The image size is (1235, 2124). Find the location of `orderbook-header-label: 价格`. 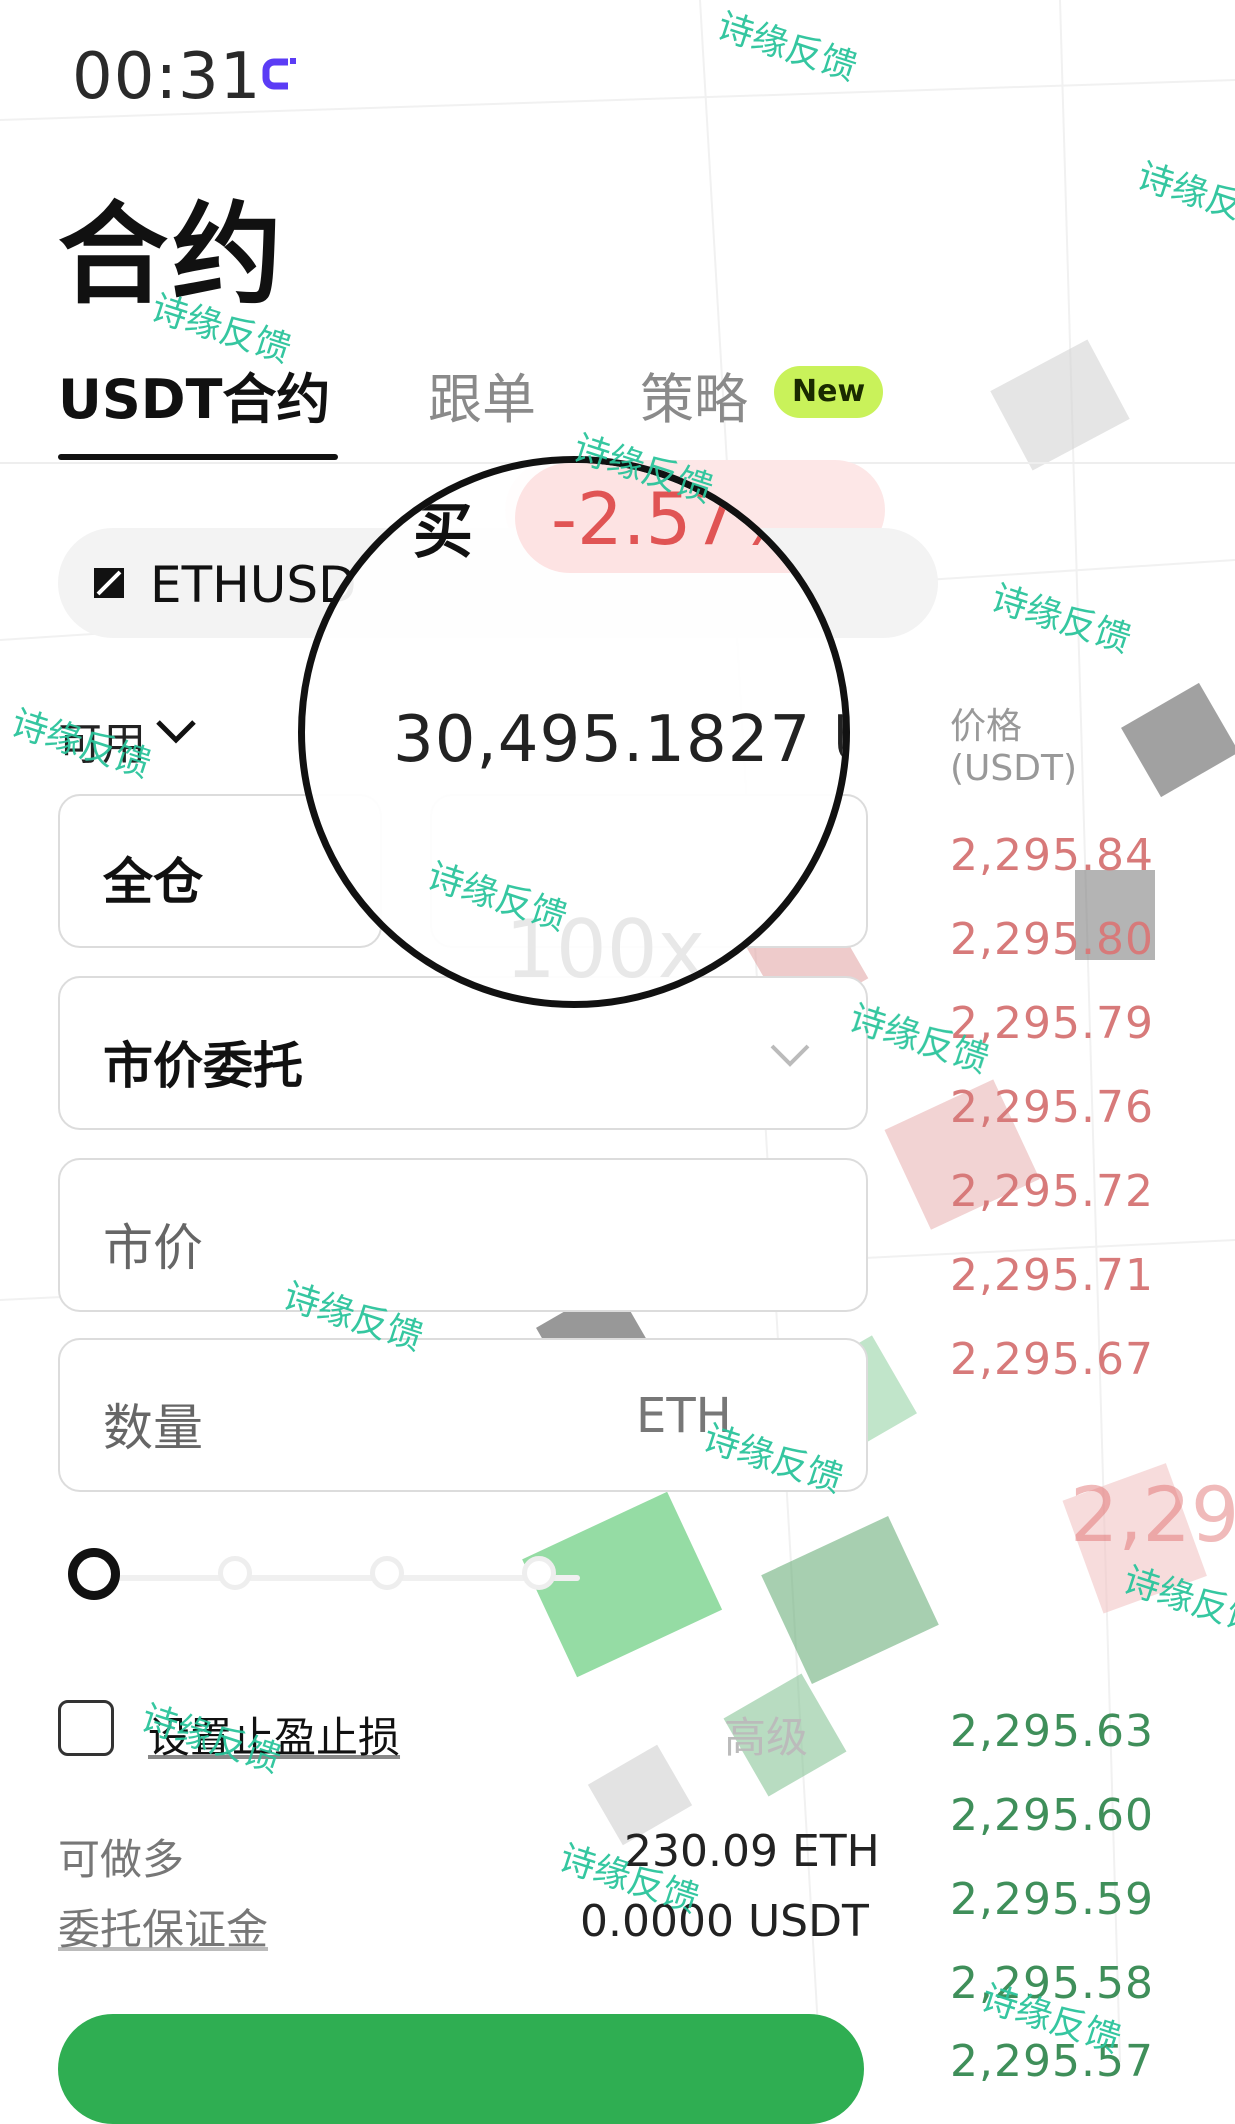

orderbook-header-label: 价格 is located at coordinates (986, 726).